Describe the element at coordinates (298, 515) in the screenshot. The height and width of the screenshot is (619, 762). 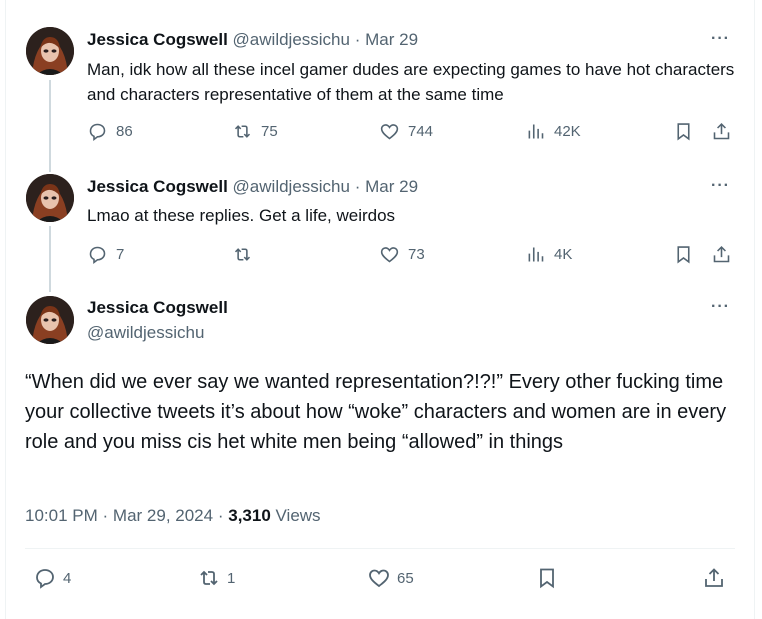
I see `views-label: Views` at that location.